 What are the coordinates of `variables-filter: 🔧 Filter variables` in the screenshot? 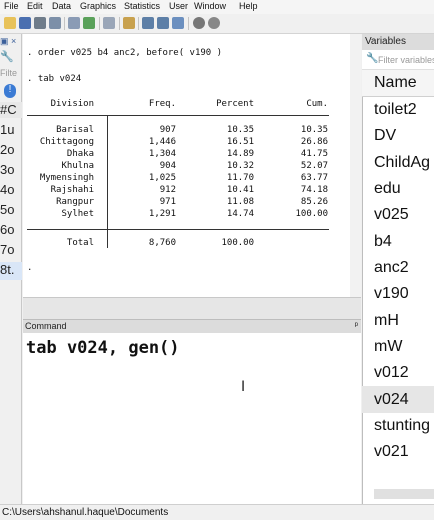 It's located at (398, 60).